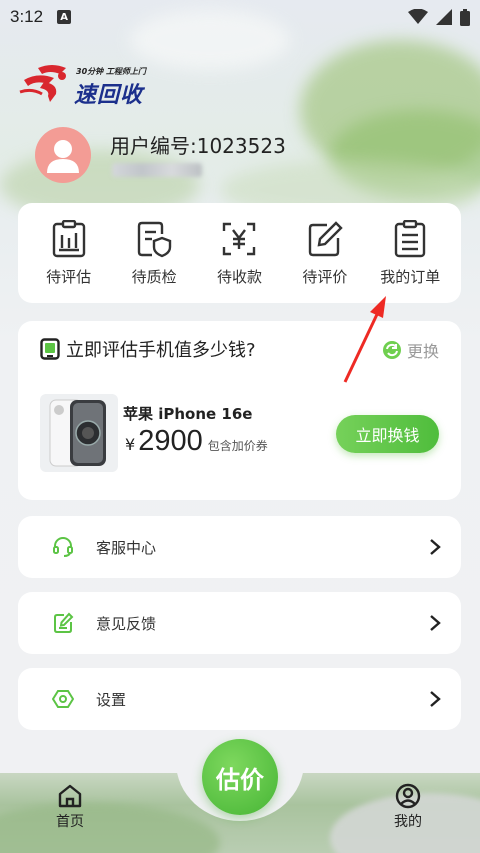 This screenshot has height=853, width=480. Describe the element at coordinates (237, 446) in the screenshot. I see `price-note: 包含加价券` at that location.